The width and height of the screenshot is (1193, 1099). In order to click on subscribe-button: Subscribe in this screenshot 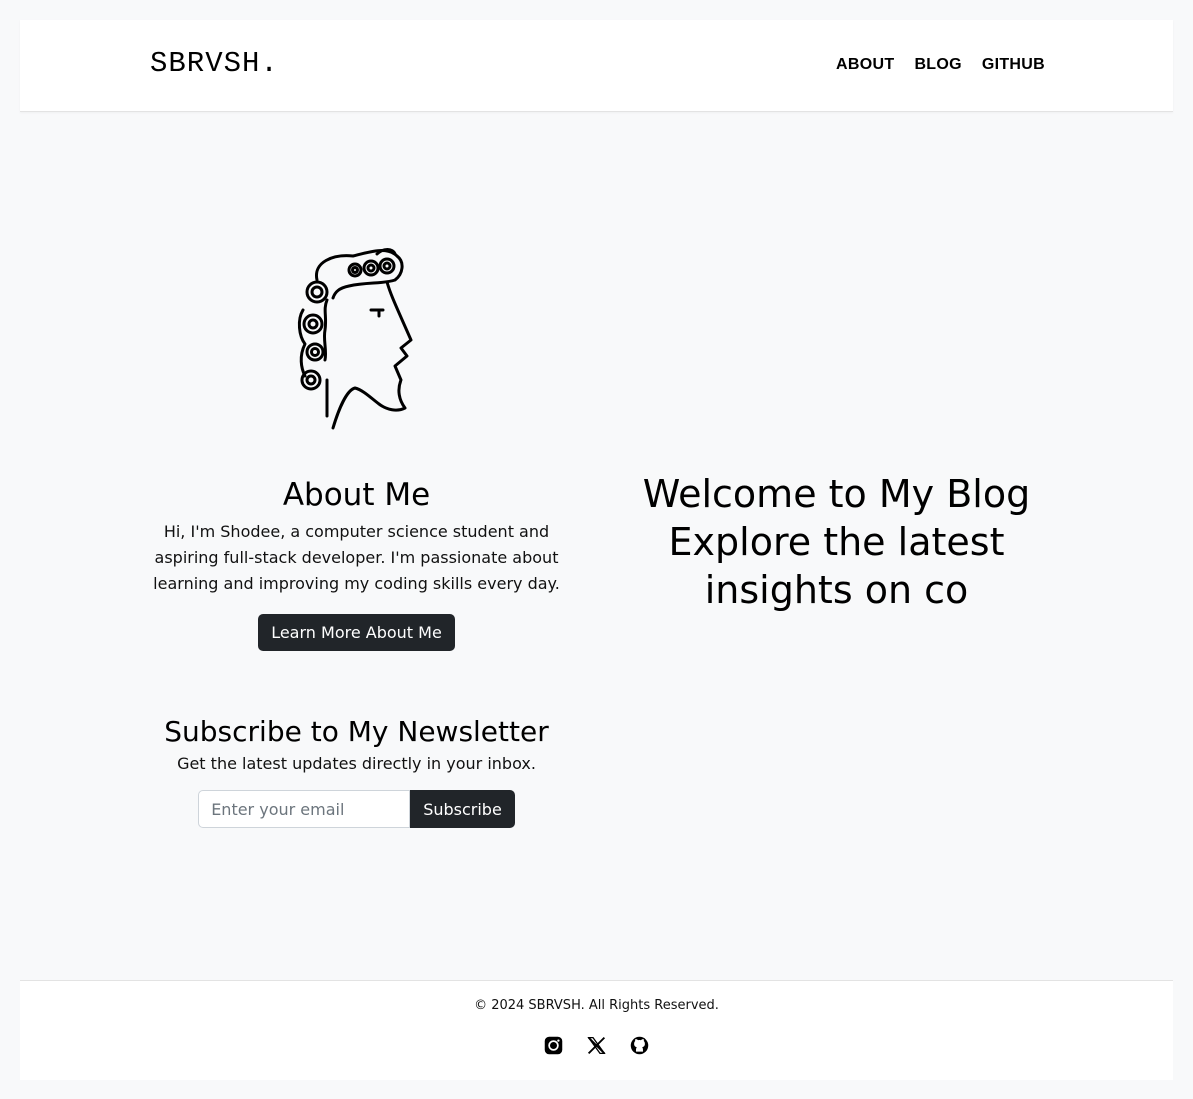, I will do `click(462, 809)`.